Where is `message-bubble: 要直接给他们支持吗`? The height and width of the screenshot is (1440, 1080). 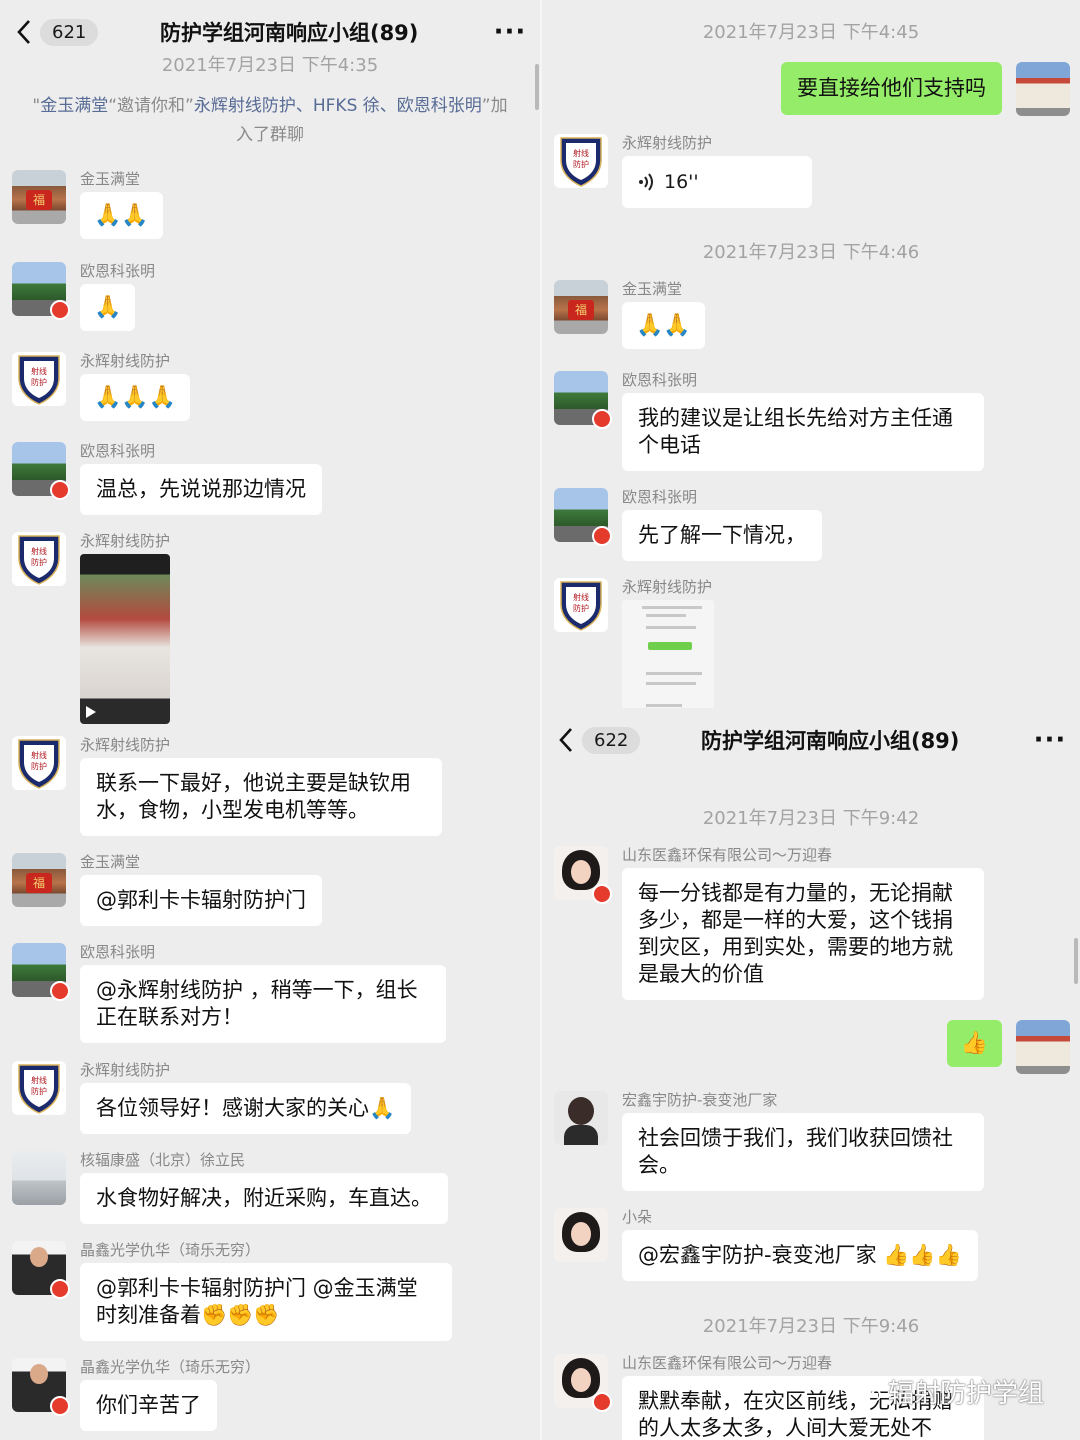
message-bubble: 要直接给他们支持吗 is located at coordinates (891, 88).